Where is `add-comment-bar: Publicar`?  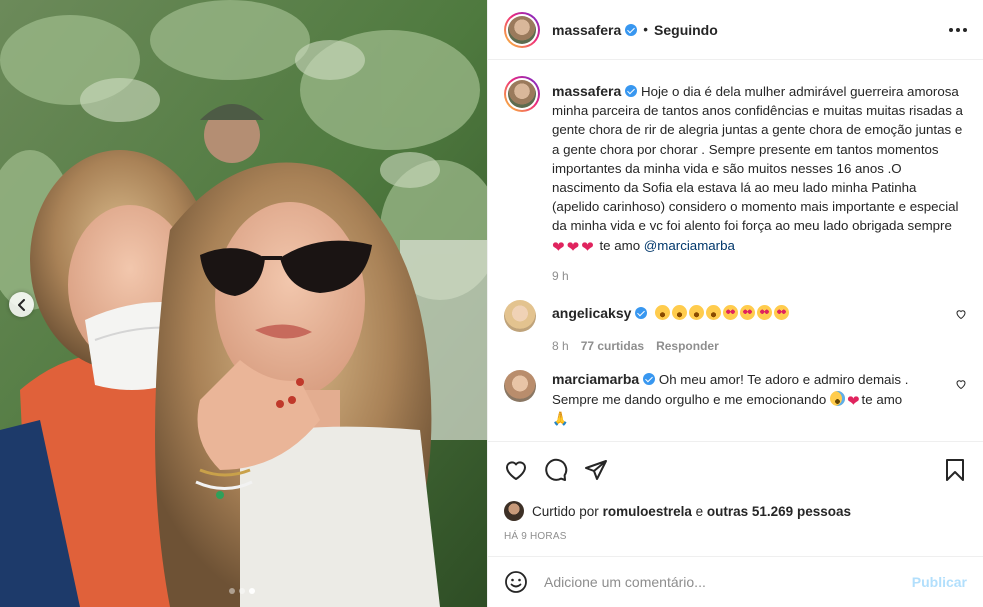 add-comment-bar: Publicar is located at coordinates (735, 581).